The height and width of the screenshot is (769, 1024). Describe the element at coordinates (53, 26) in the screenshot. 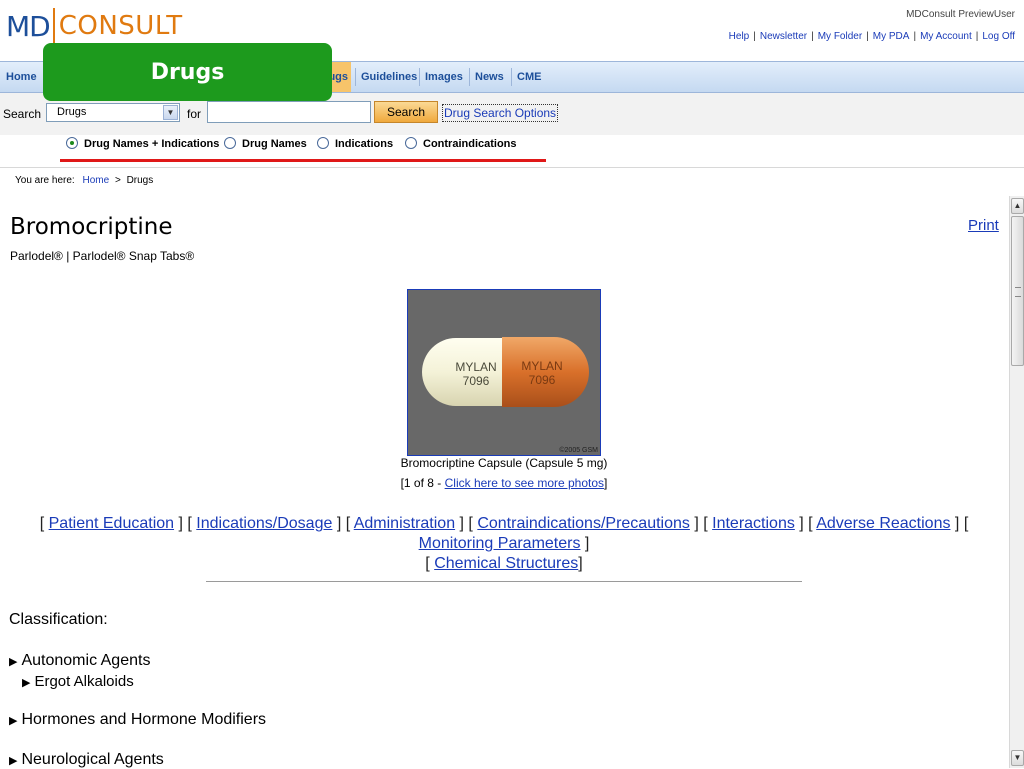

I see `logo-divider` at that location.